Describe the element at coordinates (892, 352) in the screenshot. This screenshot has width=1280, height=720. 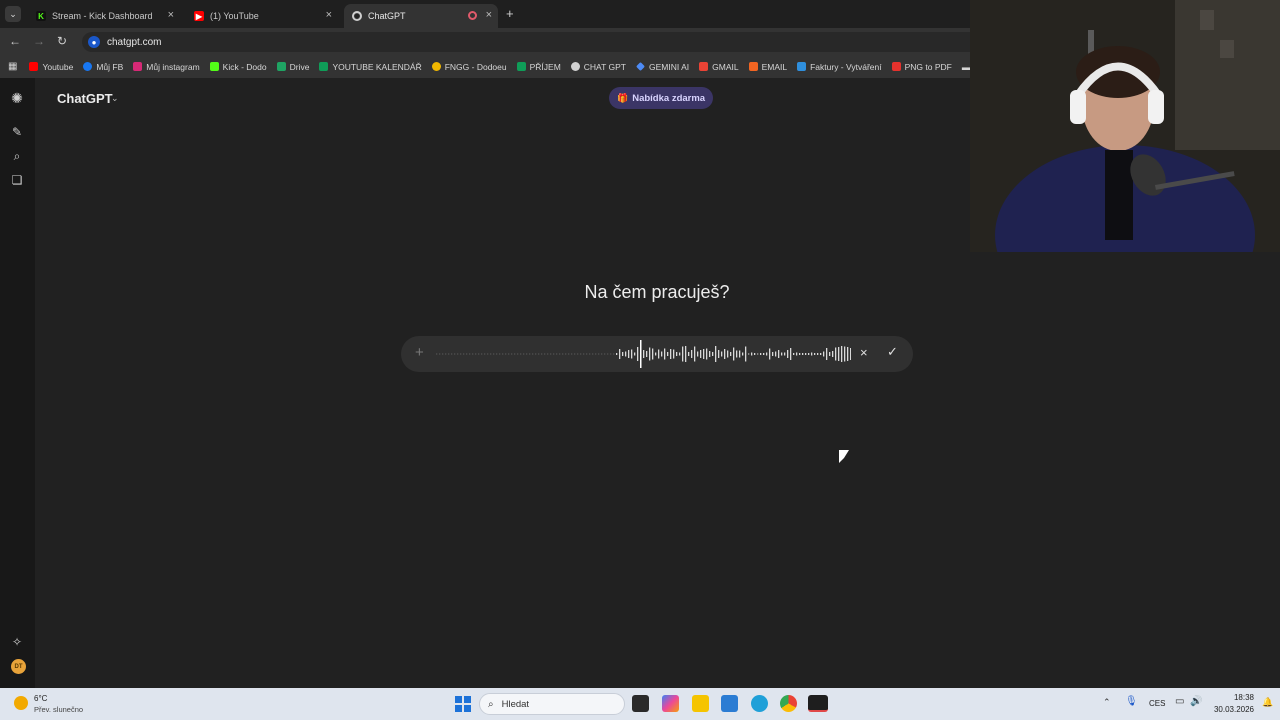
I see `confirm-dictation-button: ✓` at that location.